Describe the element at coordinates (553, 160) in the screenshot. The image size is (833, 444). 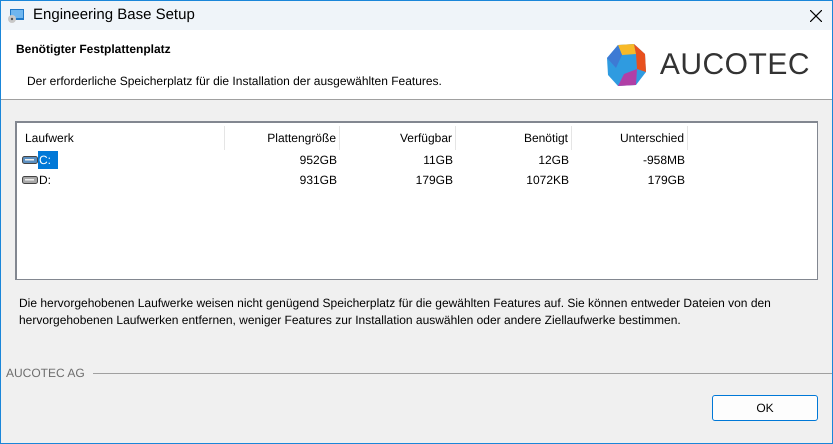
I see `table-cell-text: 12GB` at that location.